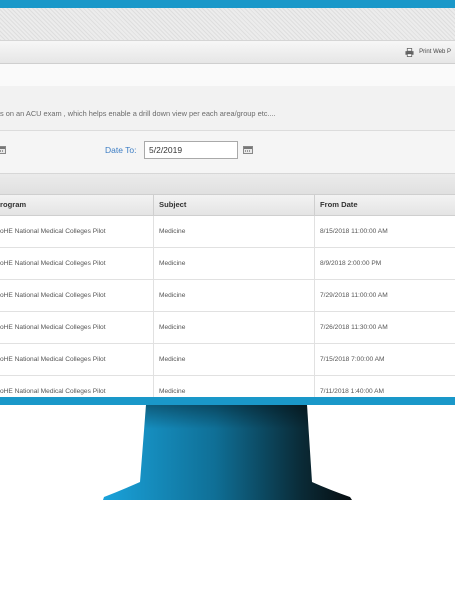  Describe the element at coordinates (409, 52) in the screenshot. I see `printer-icon` at that location.